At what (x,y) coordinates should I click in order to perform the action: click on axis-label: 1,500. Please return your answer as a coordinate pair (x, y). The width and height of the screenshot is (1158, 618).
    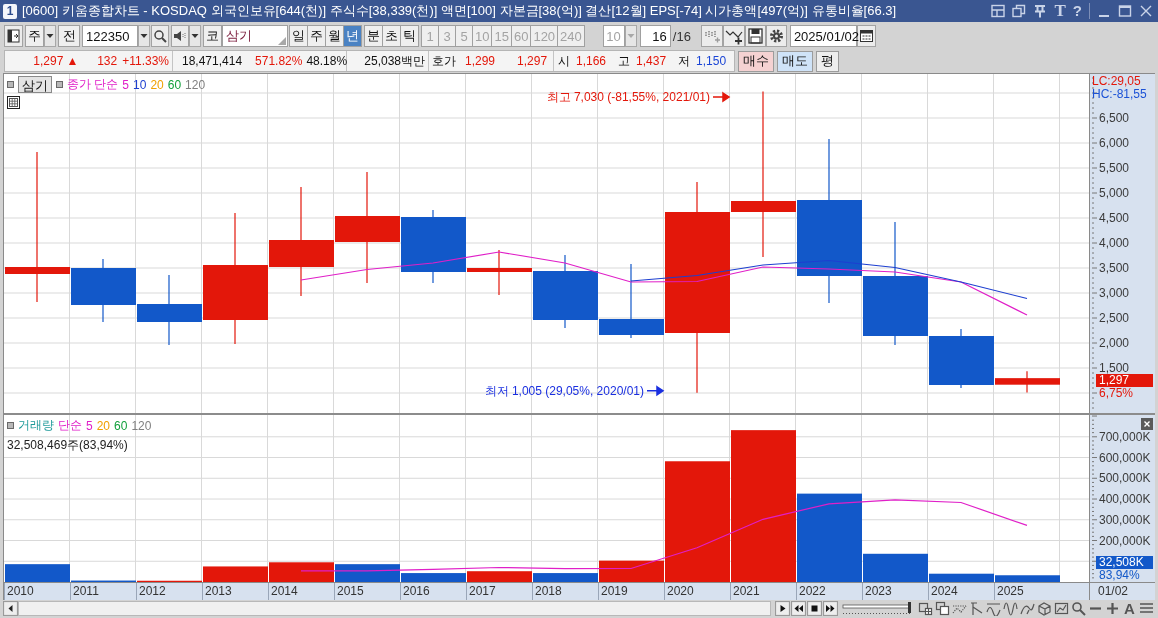
    Looking at the image, I should click on (1114, 368).